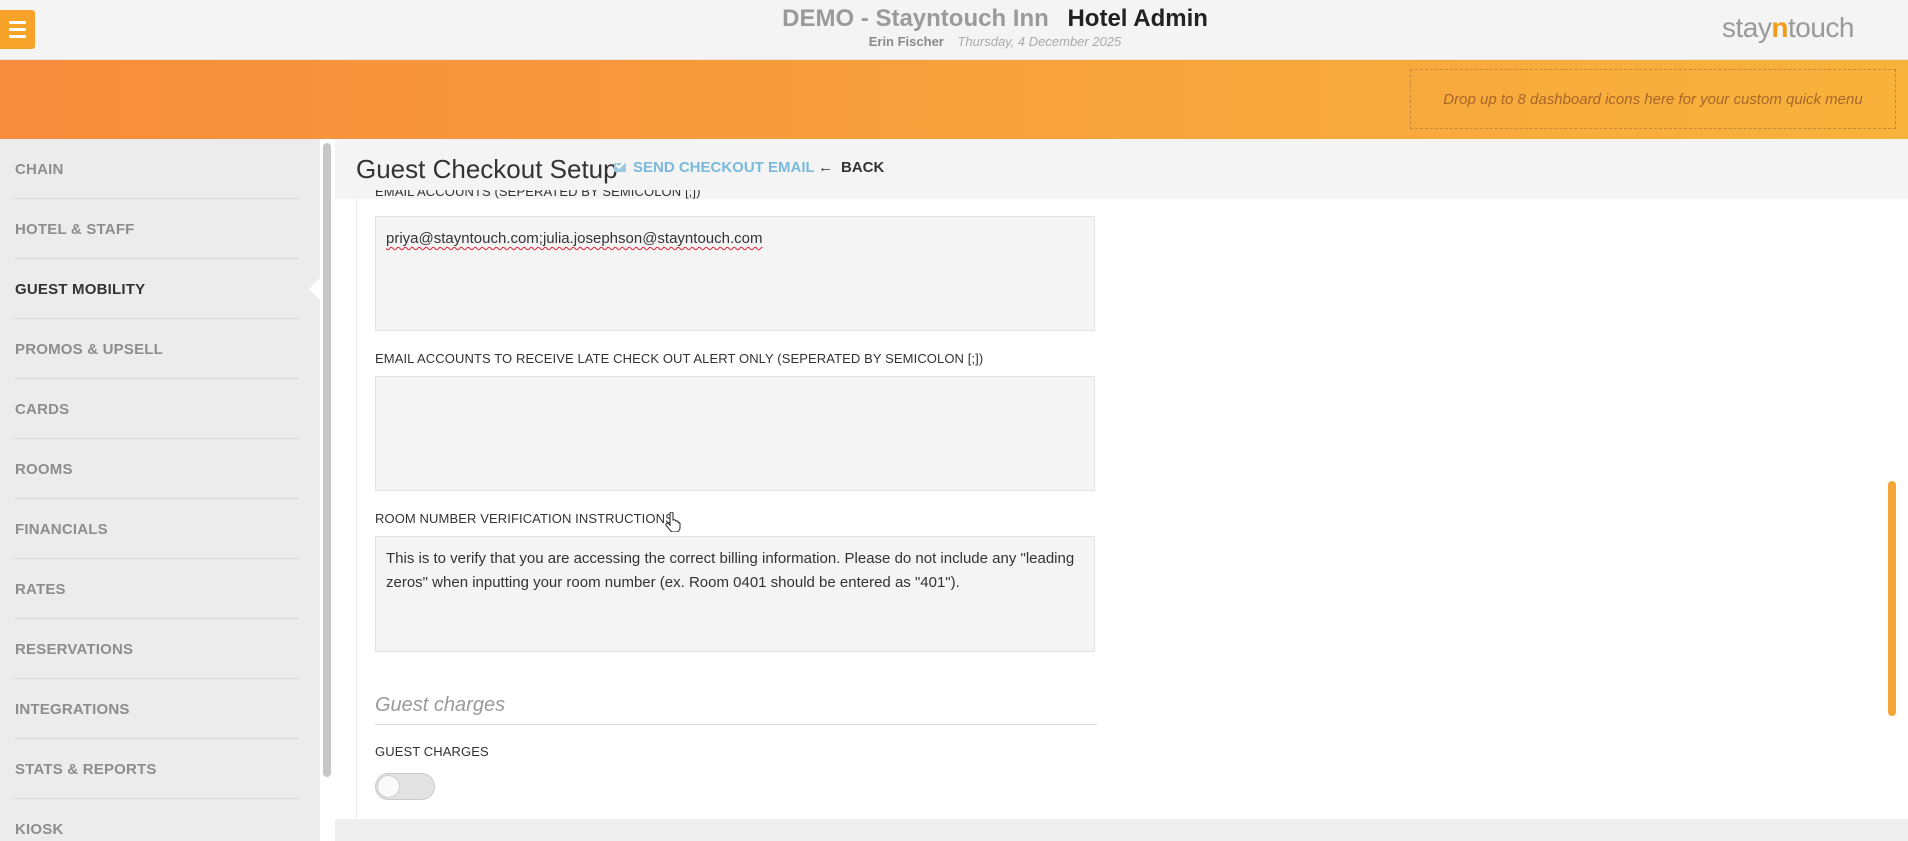 This screenshot has width=1908, height=841. I want to click on sidebar-item-reservations: RESERVATIONS, so click(150, 649).